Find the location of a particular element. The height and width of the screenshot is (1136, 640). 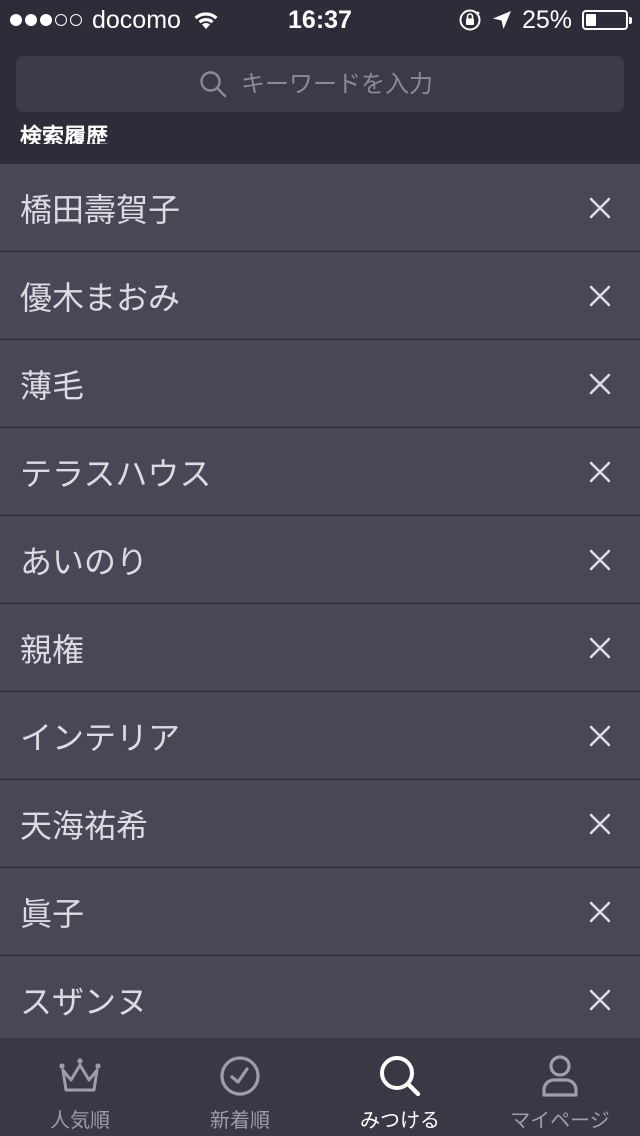

history-item: 薄毛 is located at coordinates (320, 384).